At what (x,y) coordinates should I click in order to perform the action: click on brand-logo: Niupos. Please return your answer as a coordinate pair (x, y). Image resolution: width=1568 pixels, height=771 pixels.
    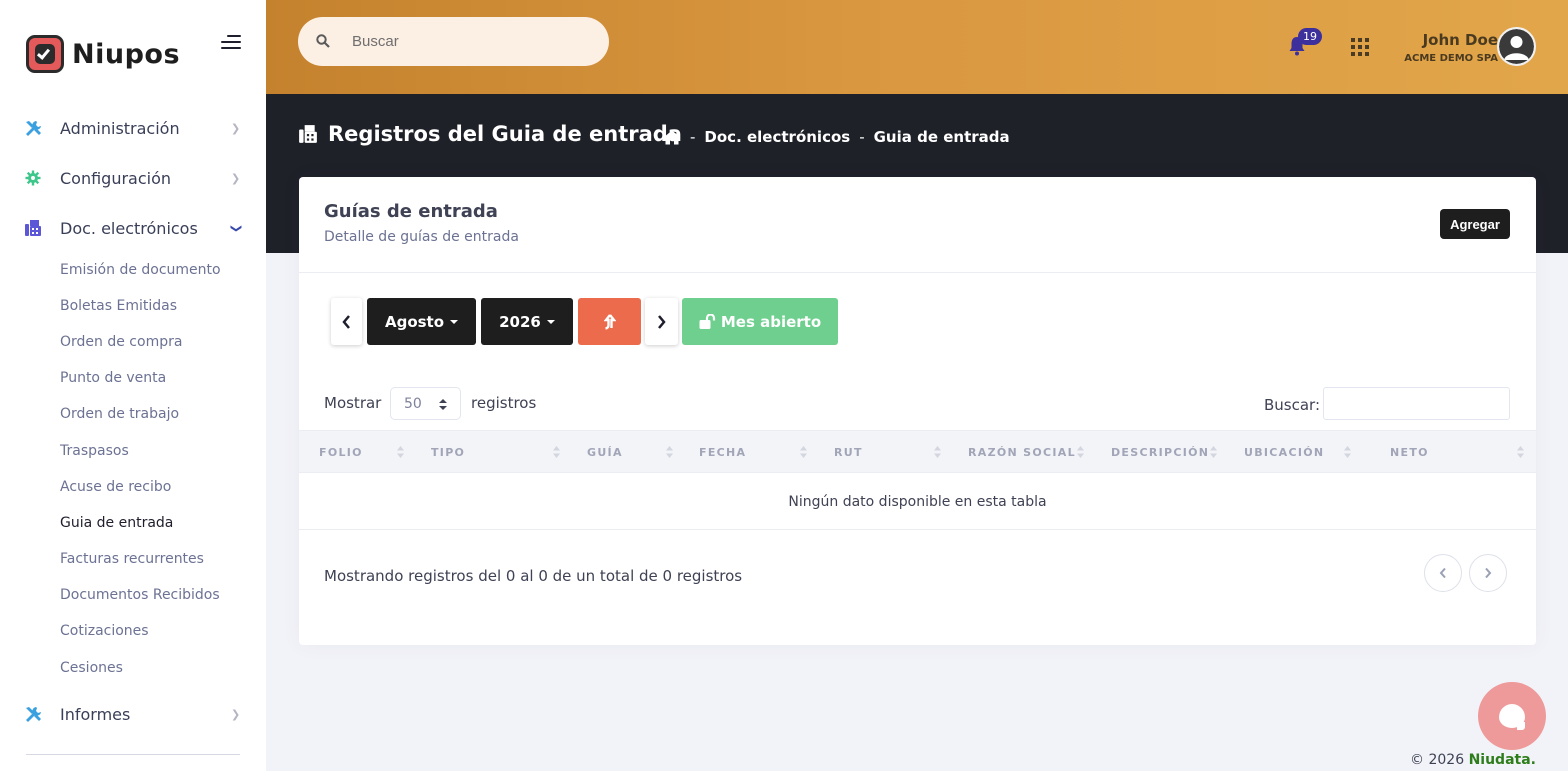
    Looking at the image, I should click on (103, 54).